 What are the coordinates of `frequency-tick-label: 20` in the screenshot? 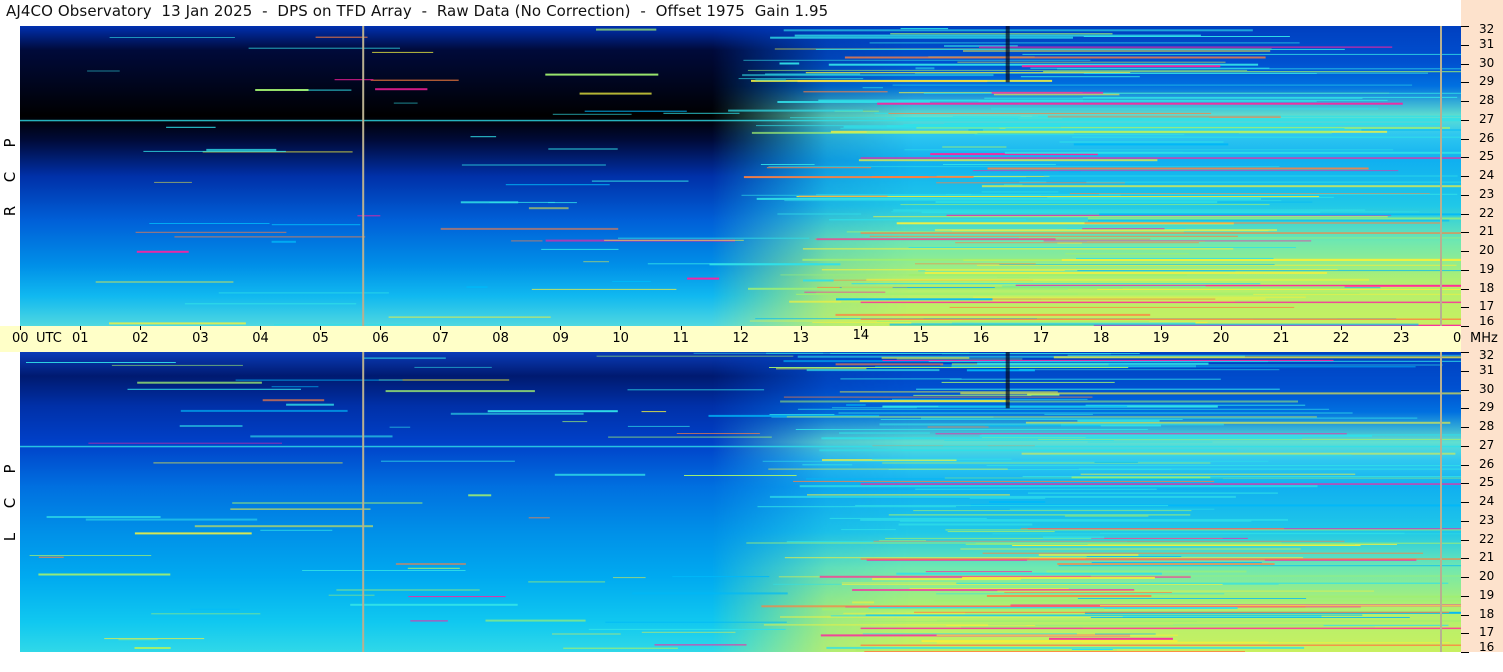 It's located at (1487, 250).